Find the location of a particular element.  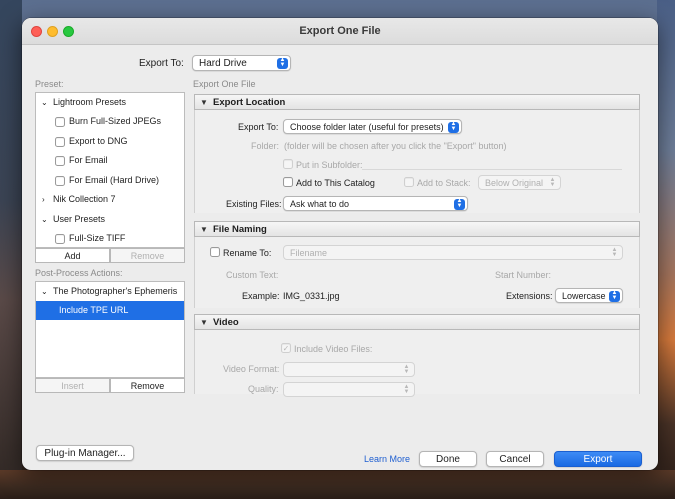

include-video-label: Include Video Files: is located at coordinates (333, 349).